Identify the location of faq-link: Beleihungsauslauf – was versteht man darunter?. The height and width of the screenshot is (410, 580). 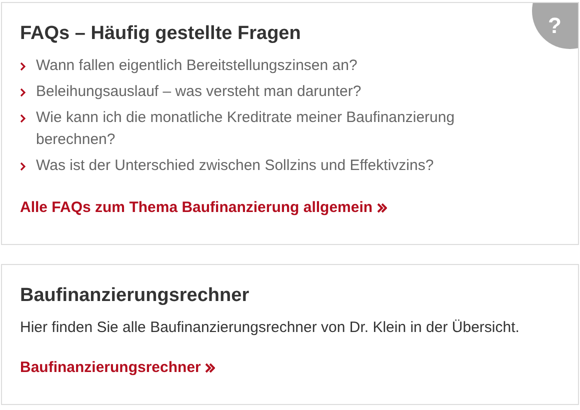
(261, 92).